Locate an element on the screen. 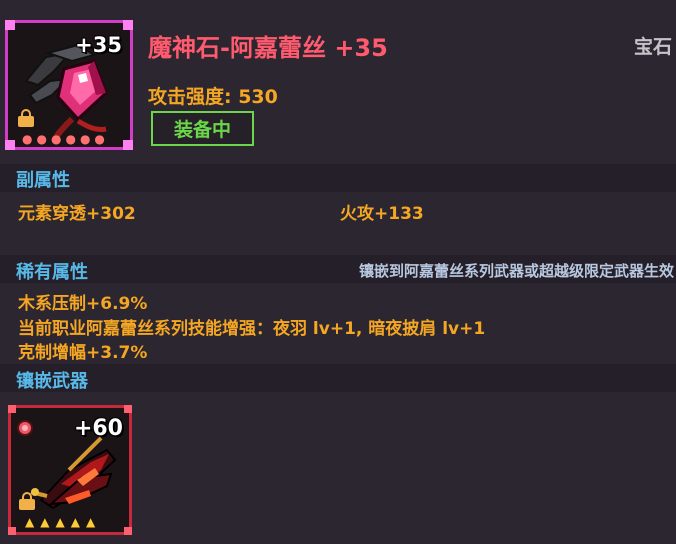 The height and width of the screenshot is (544, 676). weapon-star-rating: ▲ ▲ ▲ ▲ ▲ is located at coordinates (60, 522).